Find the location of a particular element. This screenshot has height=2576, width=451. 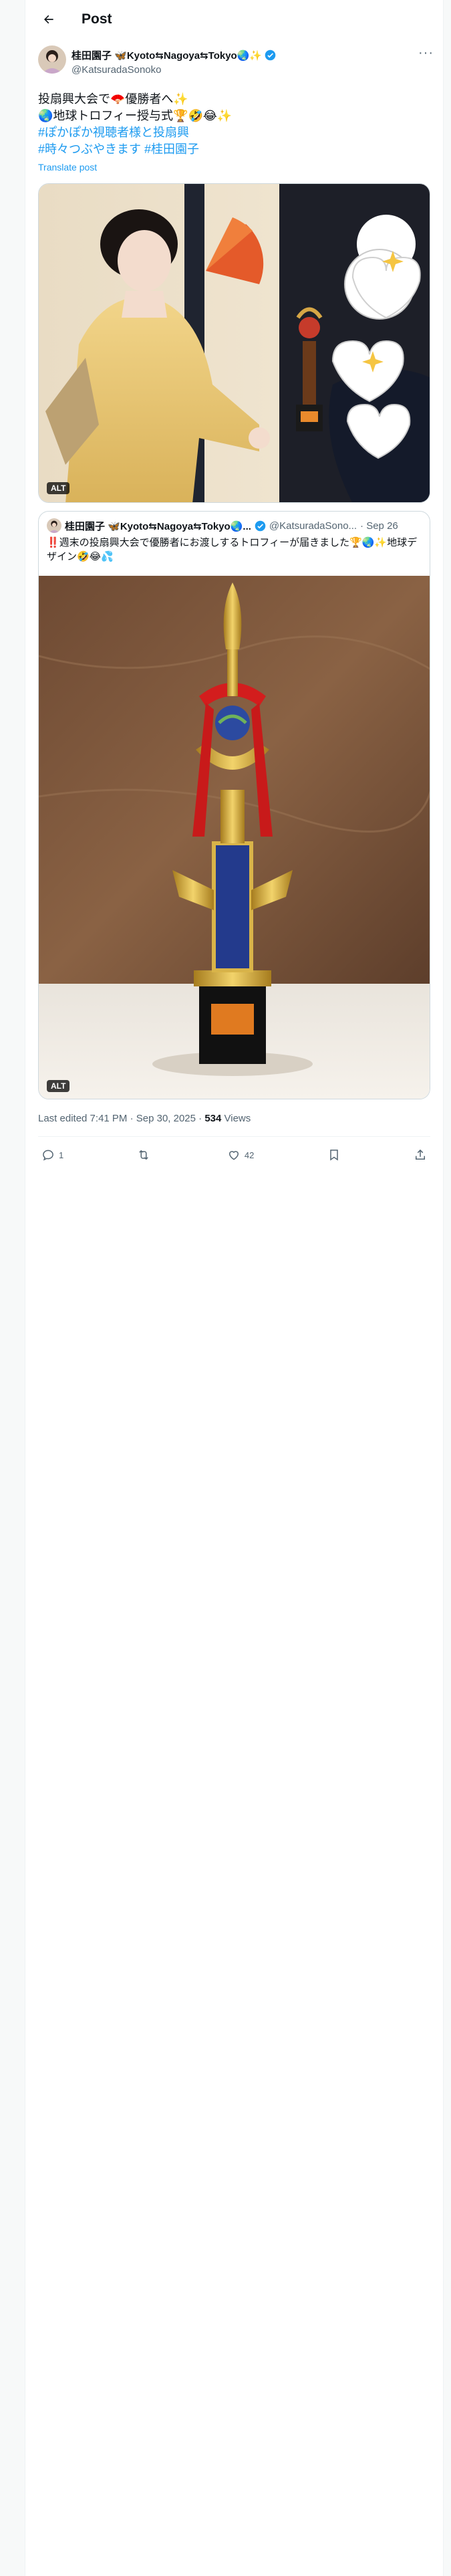

repost-button is located at coordinates (145, 1155).